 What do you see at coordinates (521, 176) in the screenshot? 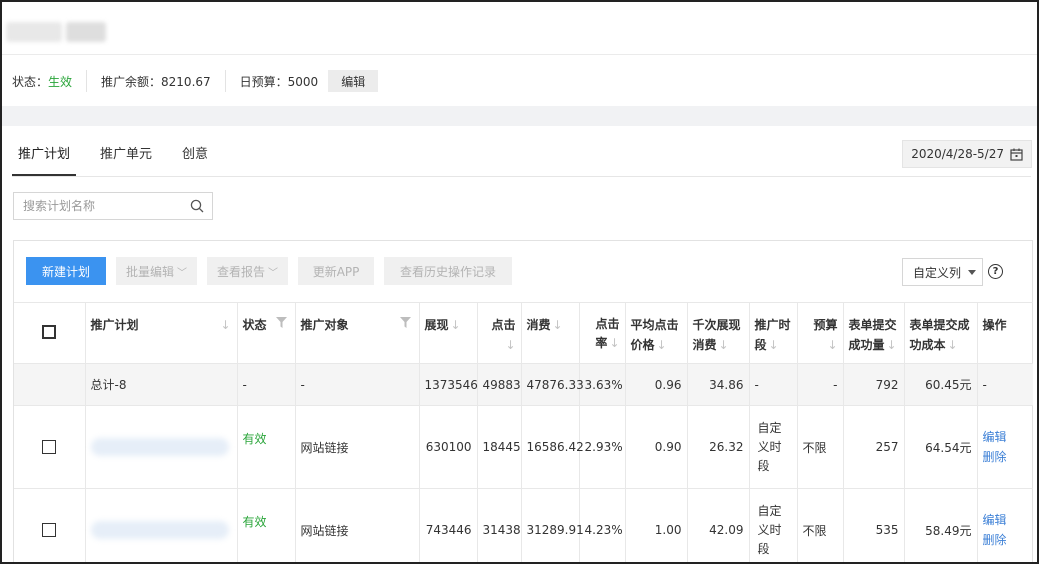
I see `tabs-divider` at bounding box center [521, 176].